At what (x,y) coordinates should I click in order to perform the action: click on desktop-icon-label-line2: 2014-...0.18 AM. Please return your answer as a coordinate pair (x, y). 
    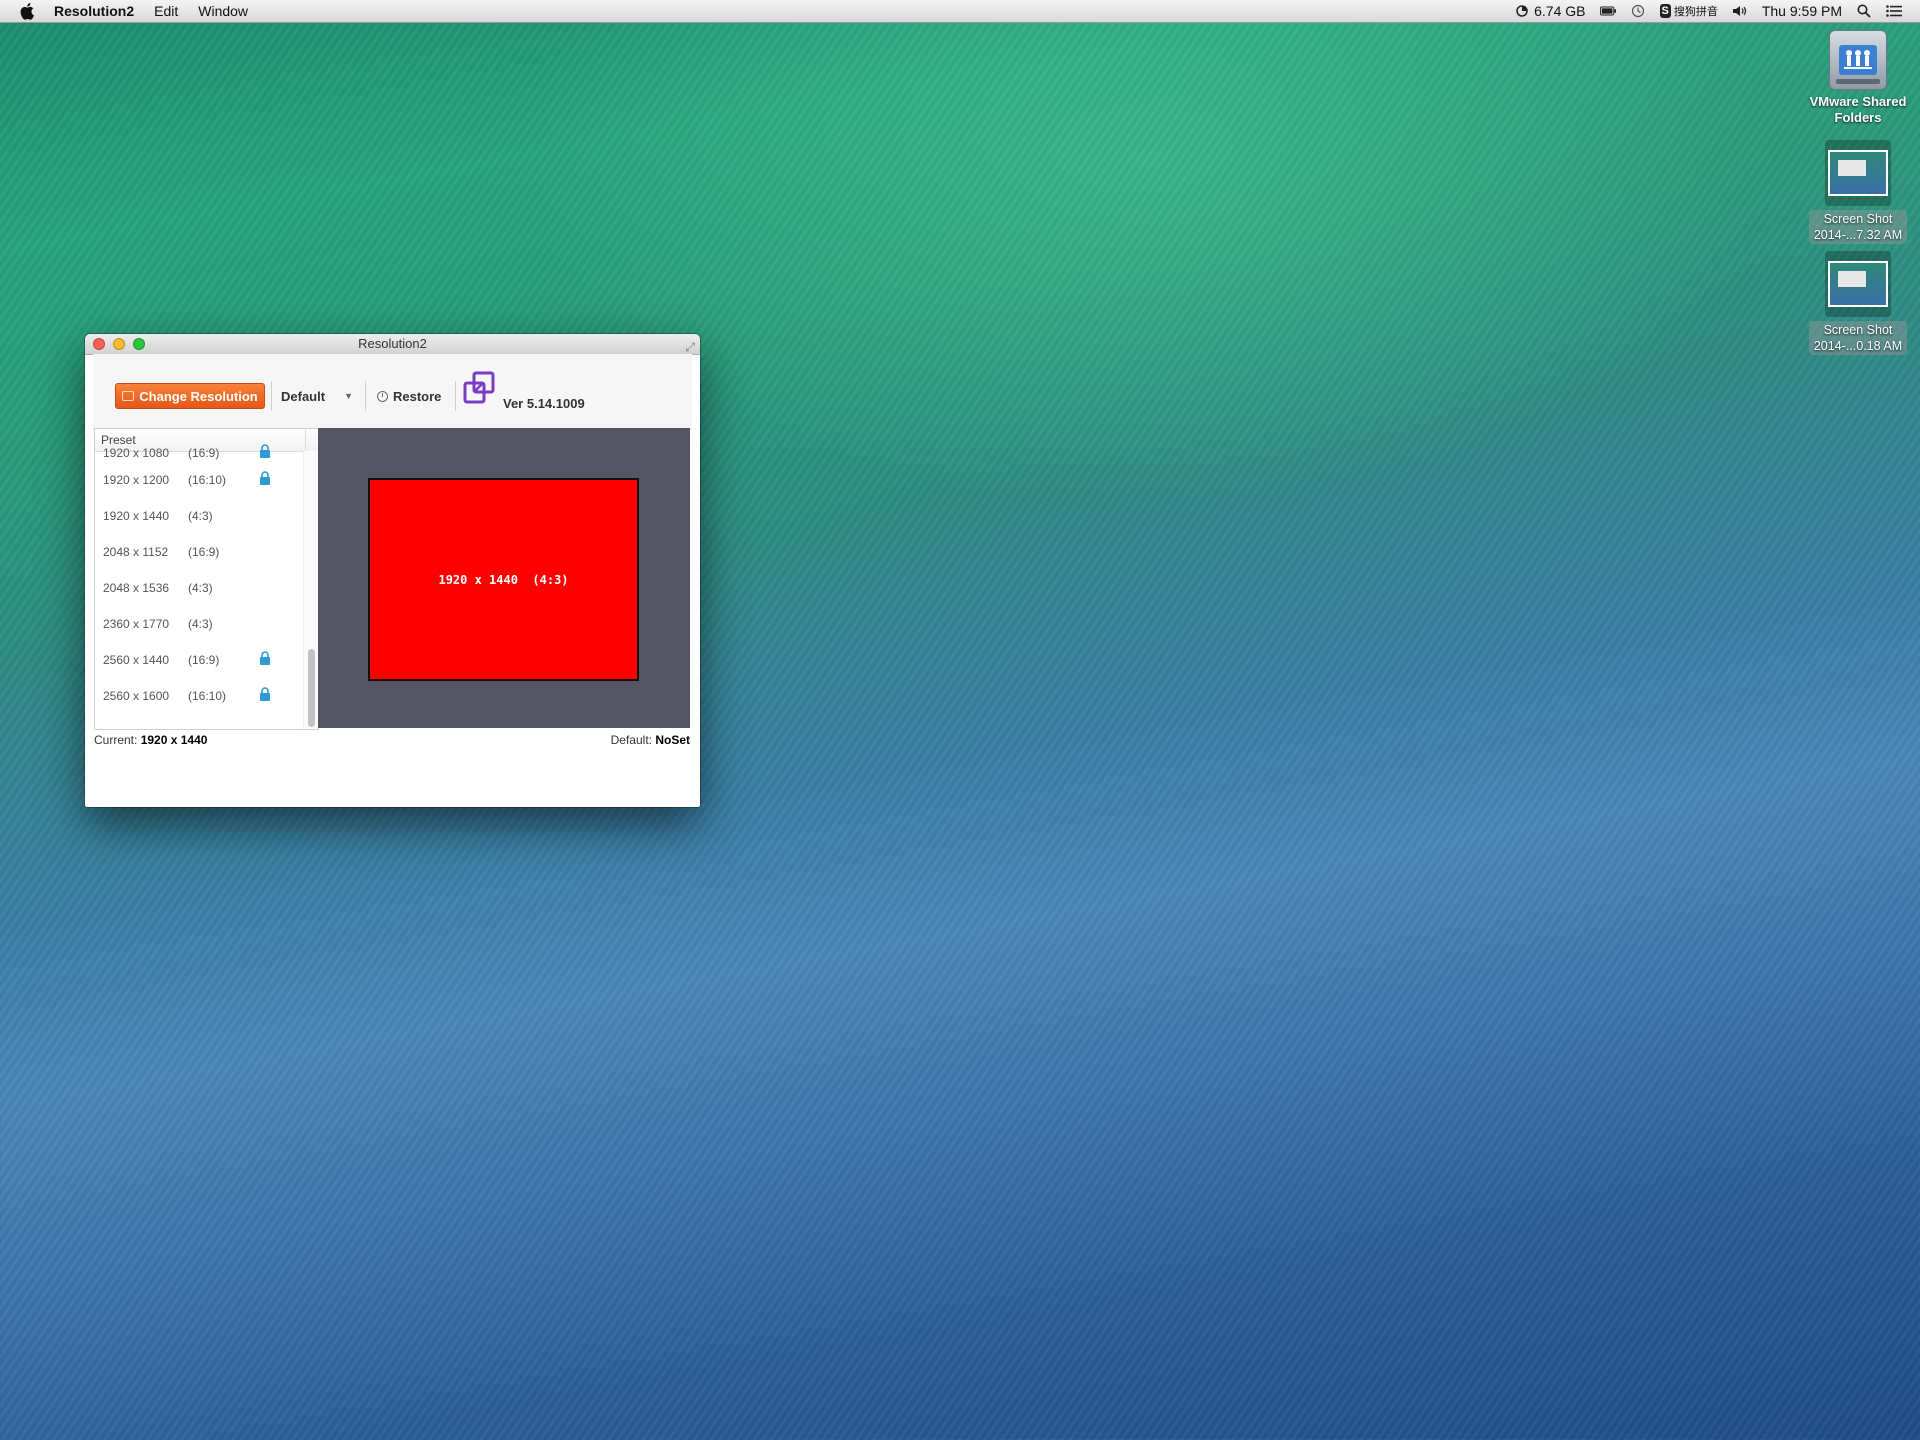
    Looking at the image, I should click on (1858, 346).